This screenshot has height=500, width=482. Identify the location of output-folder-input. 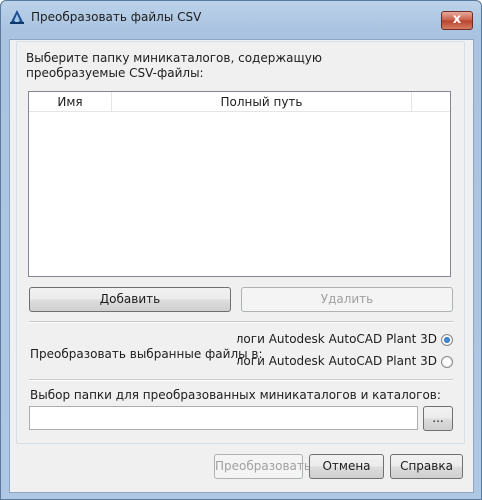
(223, 418).